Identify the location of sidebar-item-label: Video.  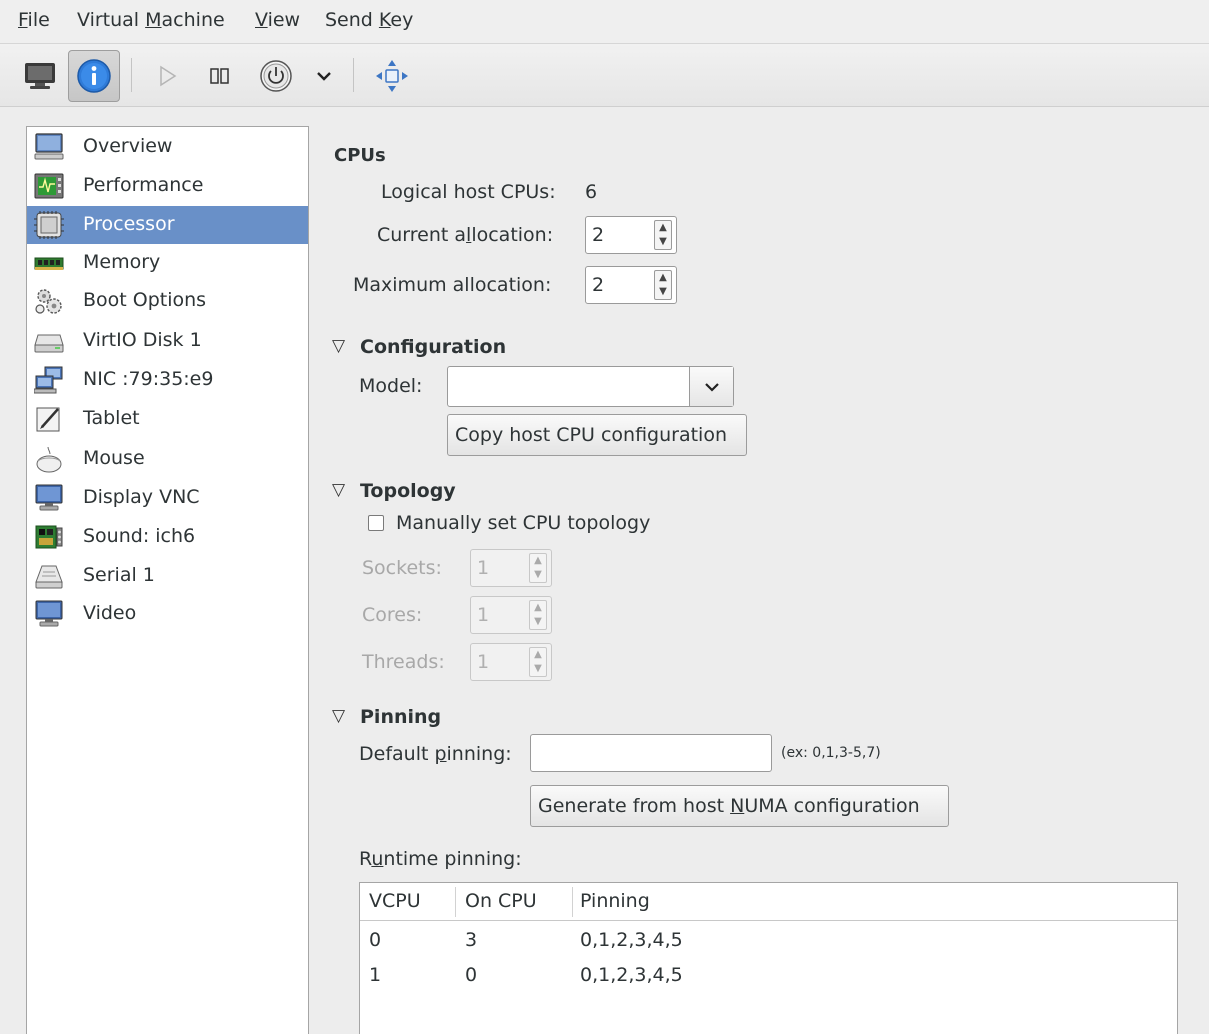
(110, 613).